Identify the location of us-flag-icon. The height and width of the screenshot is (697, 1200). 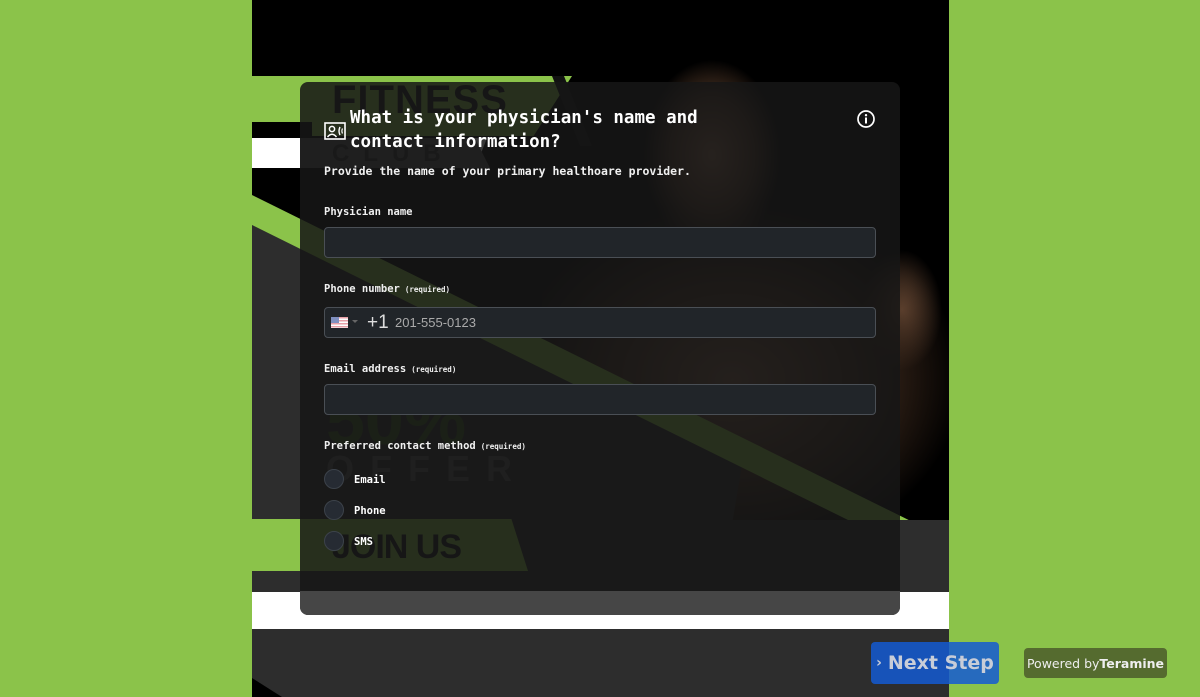
(339, 322).